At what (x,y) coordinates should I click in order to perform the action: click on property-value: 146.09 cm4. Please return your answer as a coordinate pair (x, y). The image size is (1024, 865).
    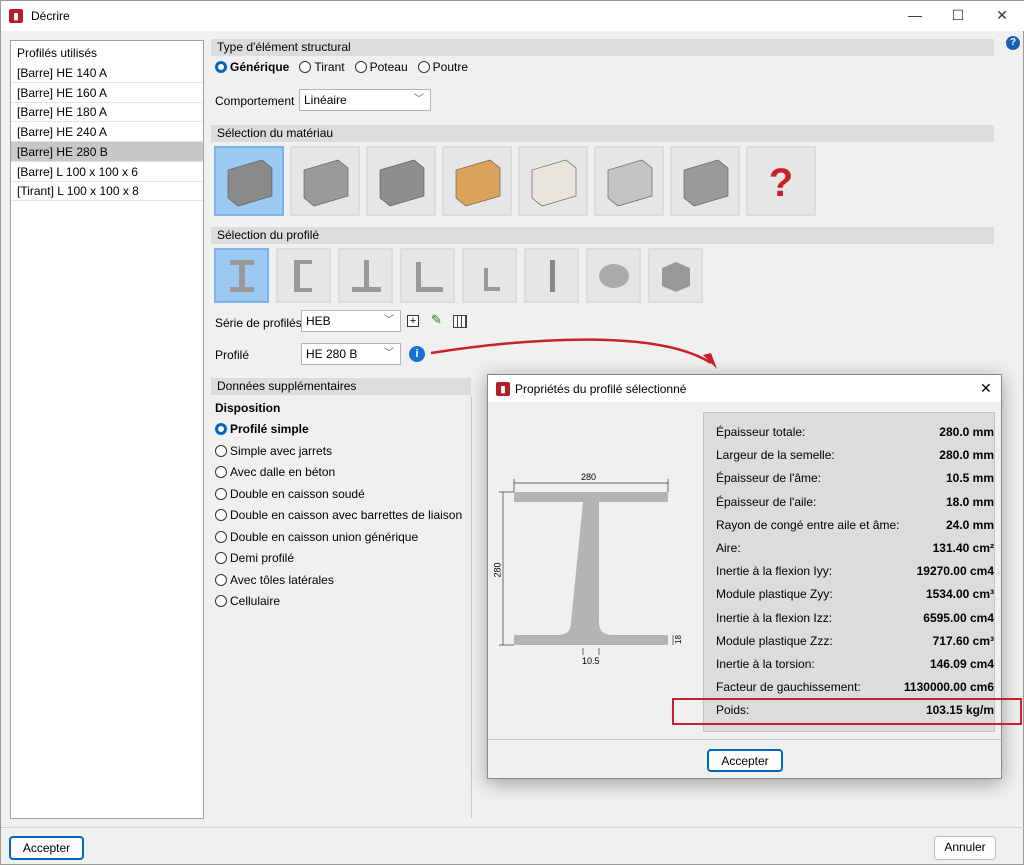
    Looking at the image, I should click on (961, 664).